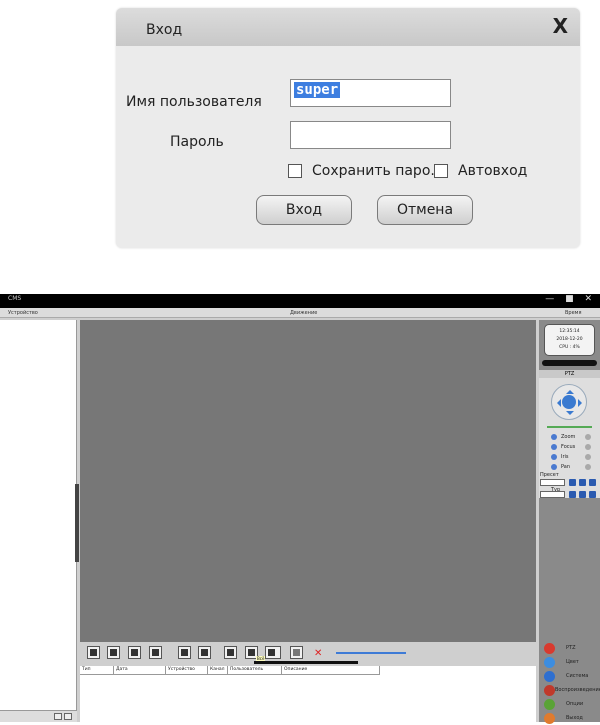  I want to click on preset-add-icon, so click(582, 482).